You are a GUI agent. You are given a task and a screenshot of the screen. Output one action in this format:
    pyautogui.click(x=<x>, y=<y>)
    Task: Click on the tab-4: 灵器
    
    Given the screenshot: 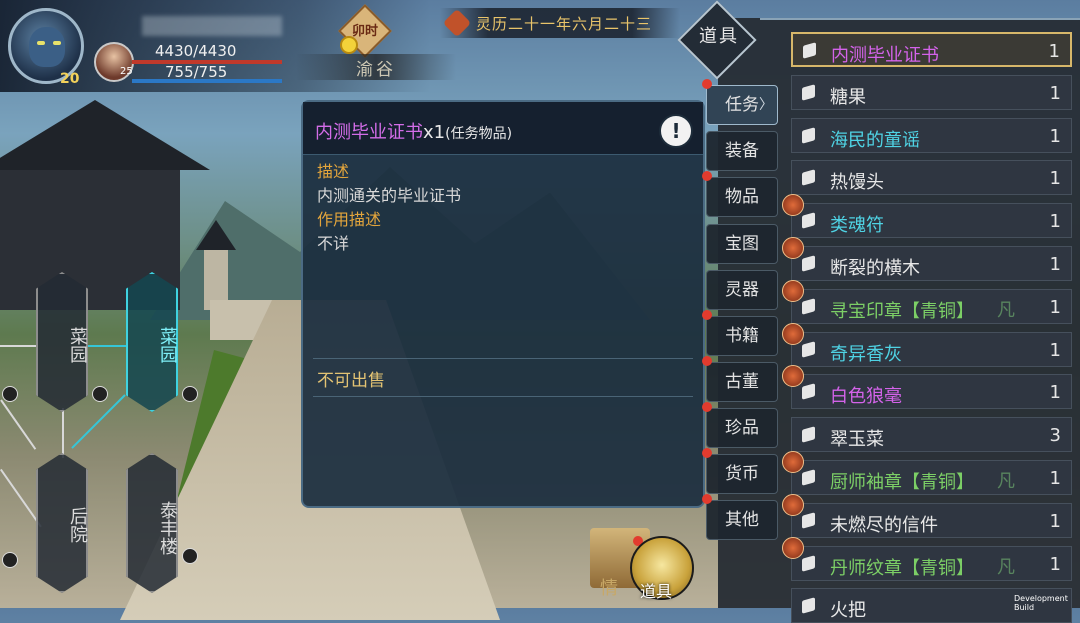 What is the action you would take?
    pyautogui.click(x=742, y=290)
    